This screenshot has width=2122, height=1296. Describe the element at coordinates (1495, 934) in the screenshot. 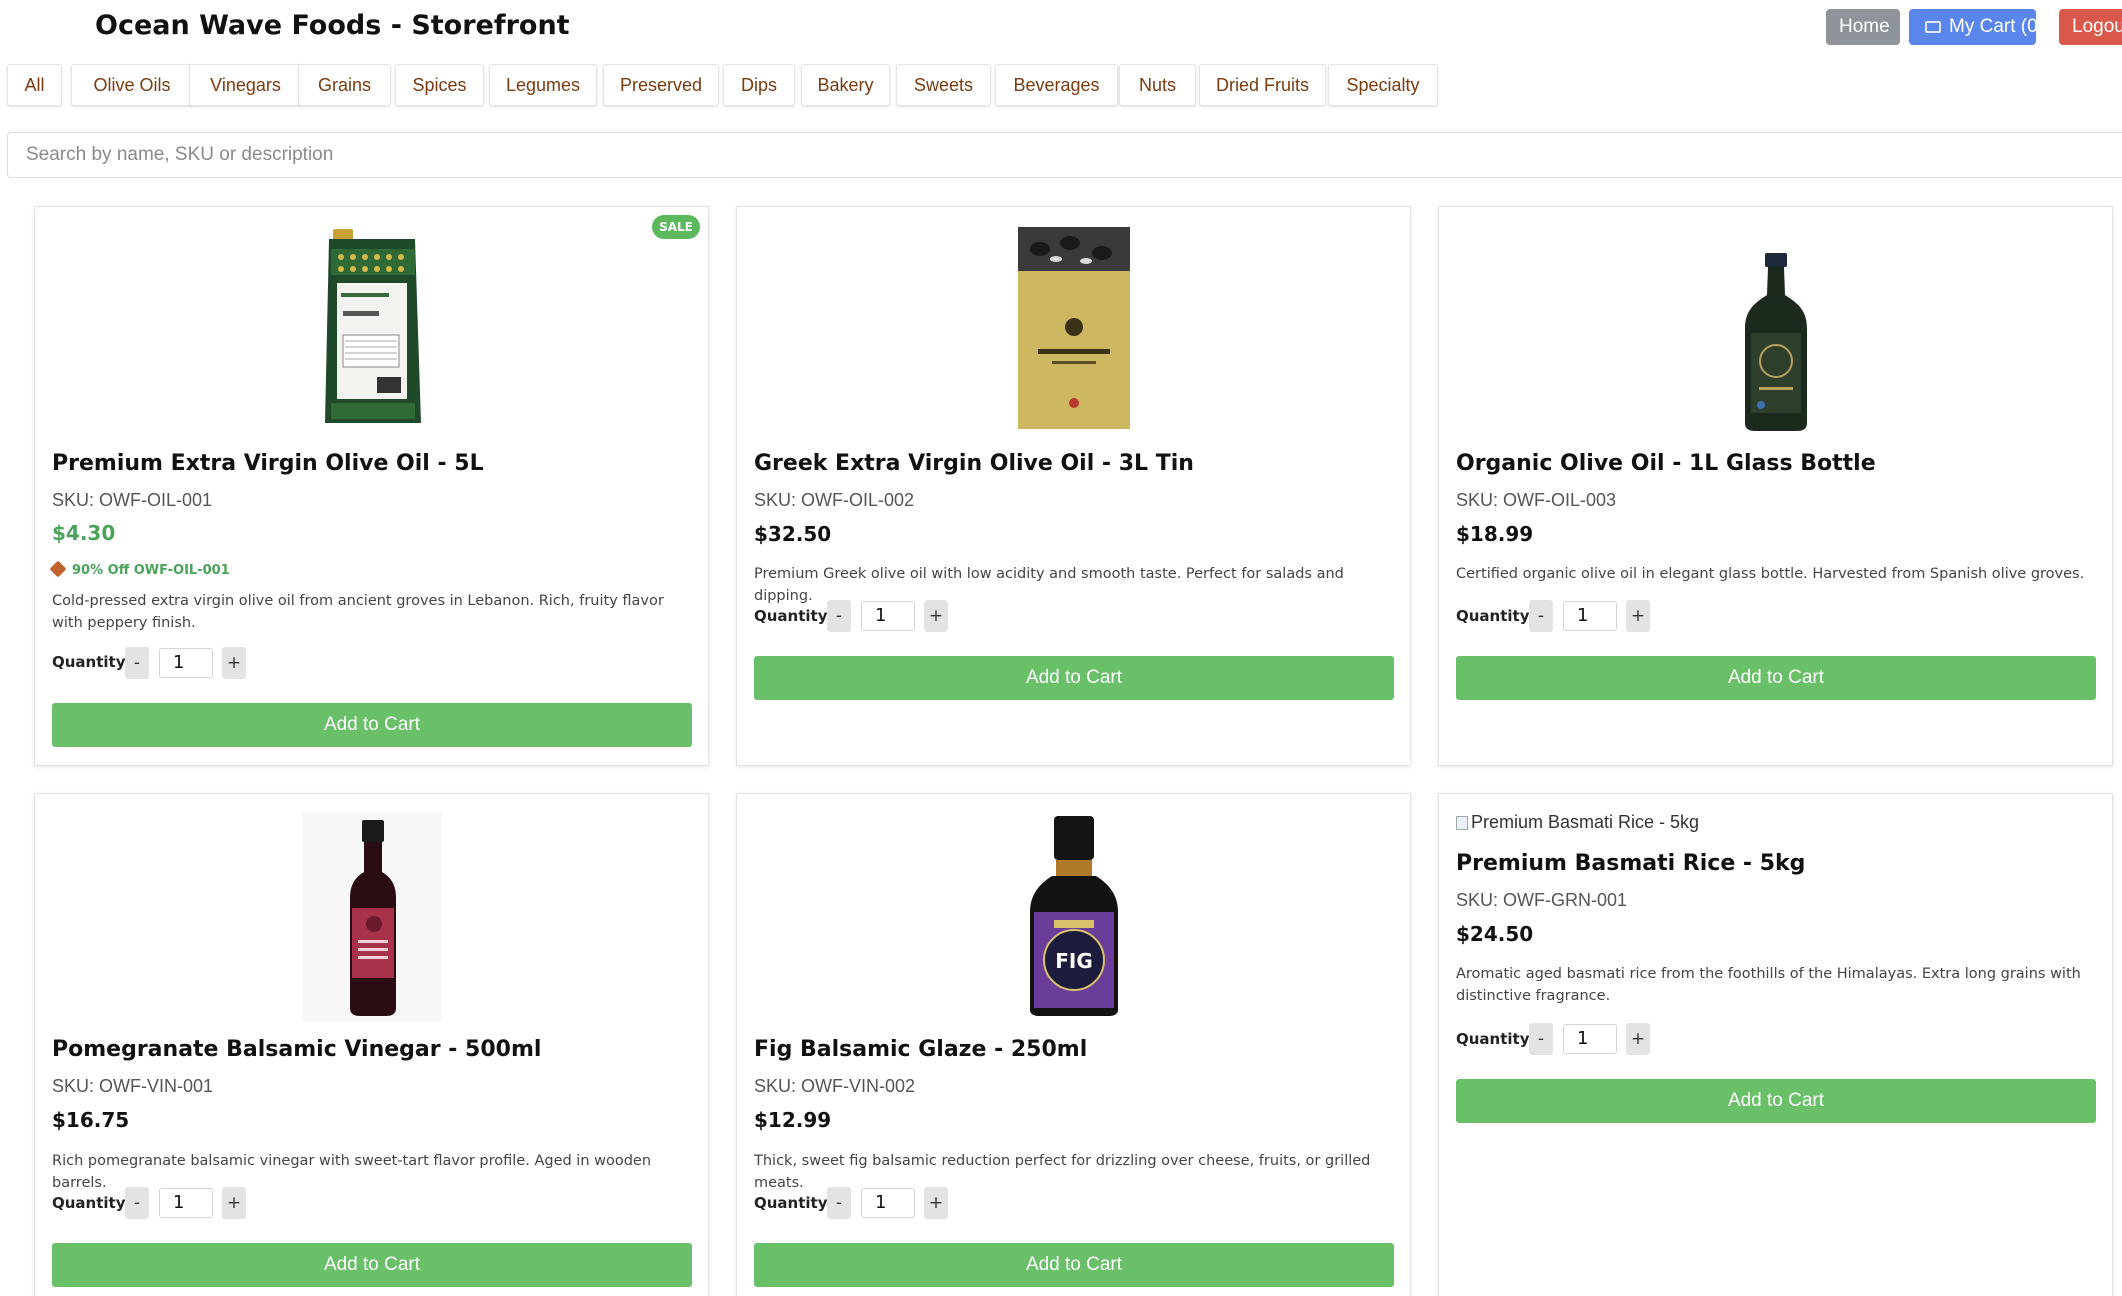

I see `product-price: $24.50` at that location.